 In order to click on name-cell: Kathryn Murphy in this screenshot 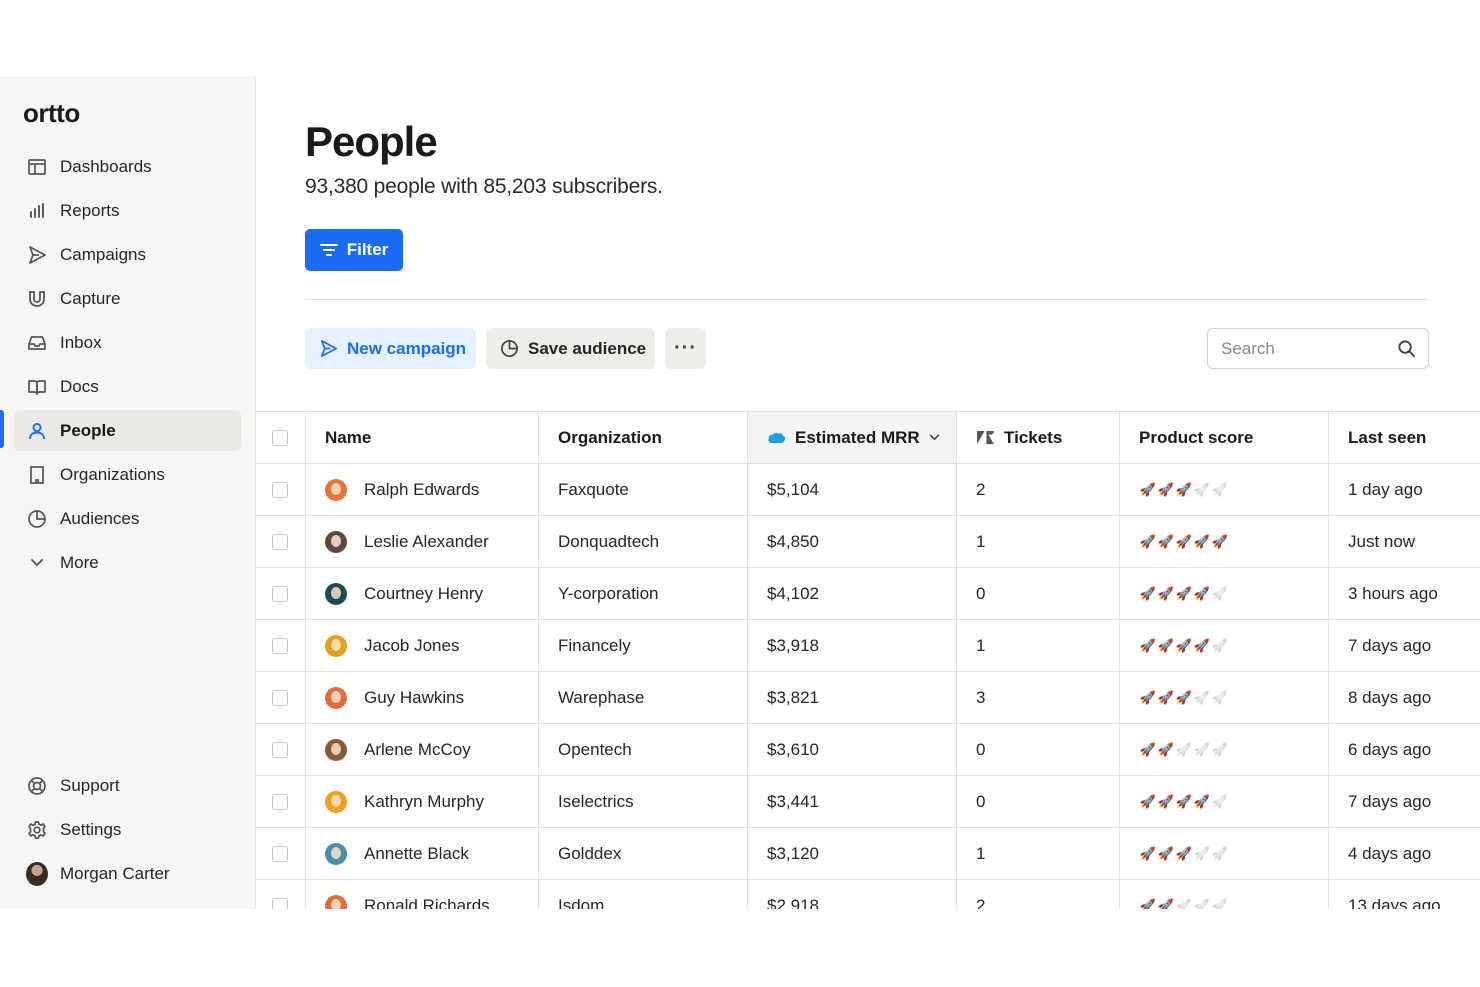, I will do `click(422, 801)`.